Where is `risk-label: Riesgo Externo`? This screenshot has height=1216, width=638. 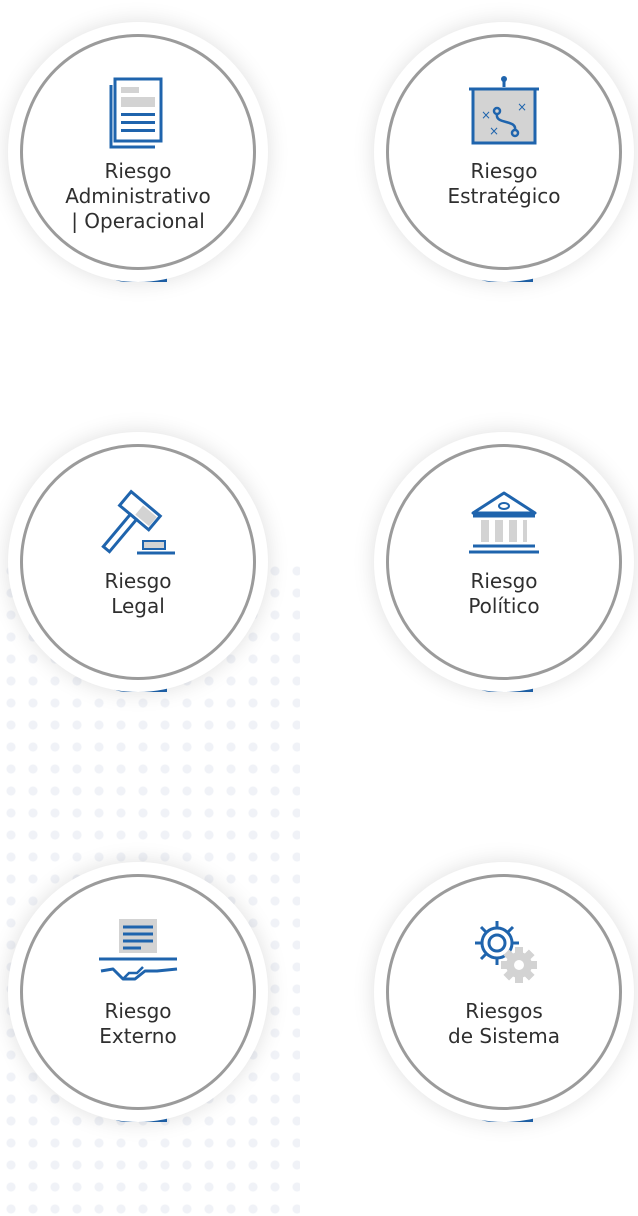
risk-label: Riesgo Externo is located at coordinates (137, 1024).